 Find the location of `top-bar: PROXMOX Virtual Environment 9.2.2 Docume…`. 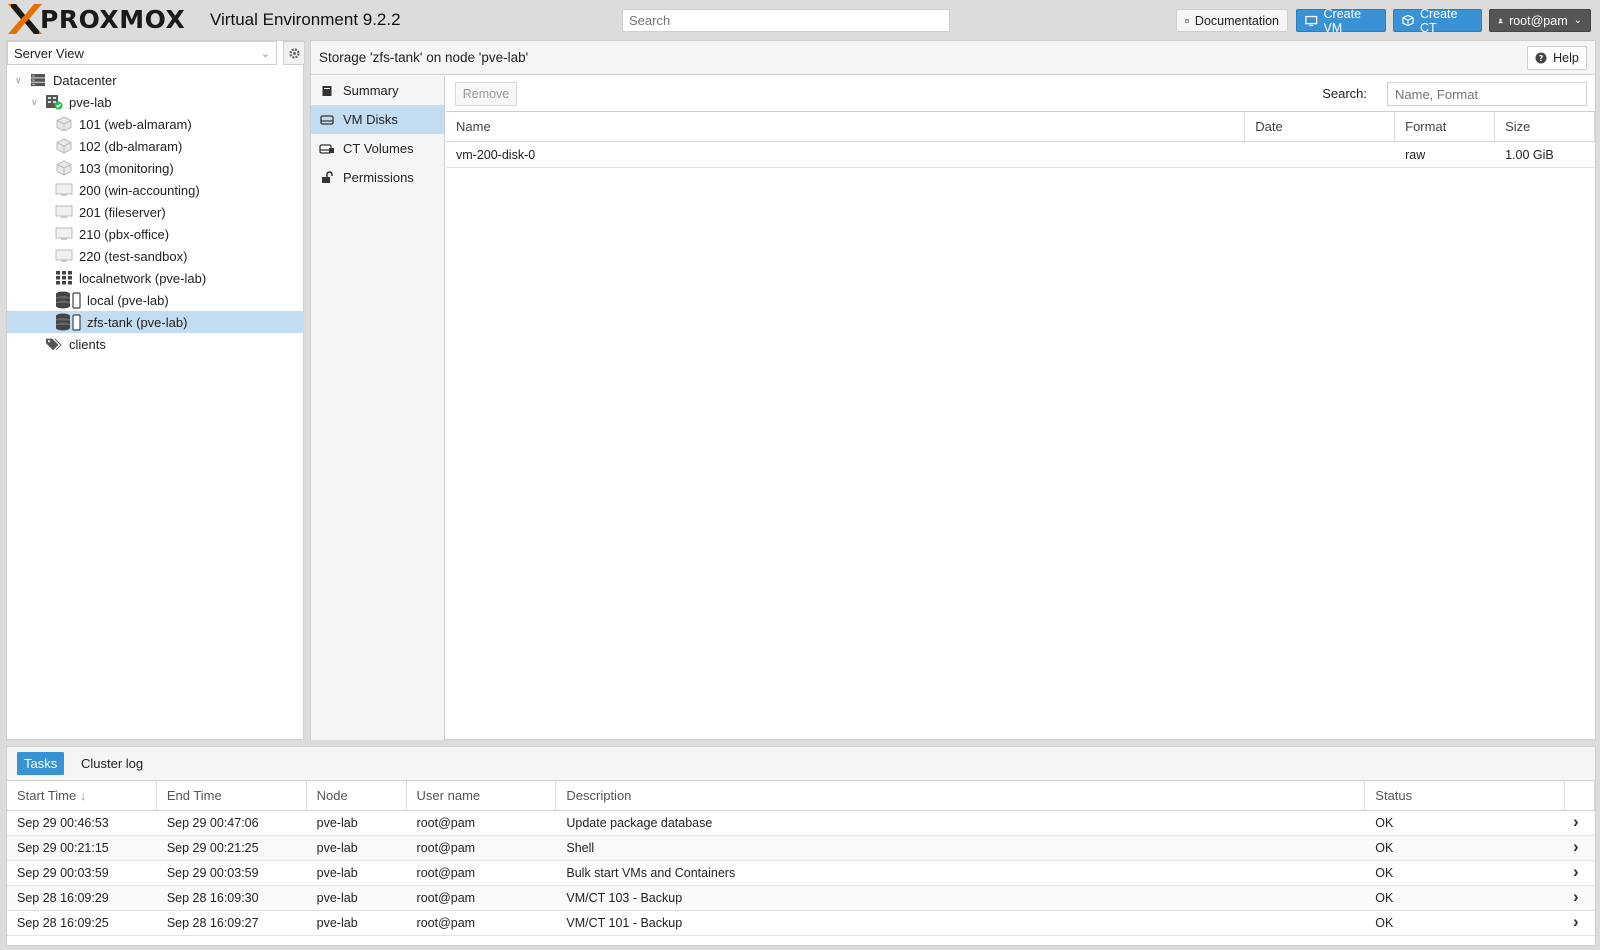

top-bar: PROXMOX Virtual Environment 9.2.2 Docume… is located at coordinates (800, 19).